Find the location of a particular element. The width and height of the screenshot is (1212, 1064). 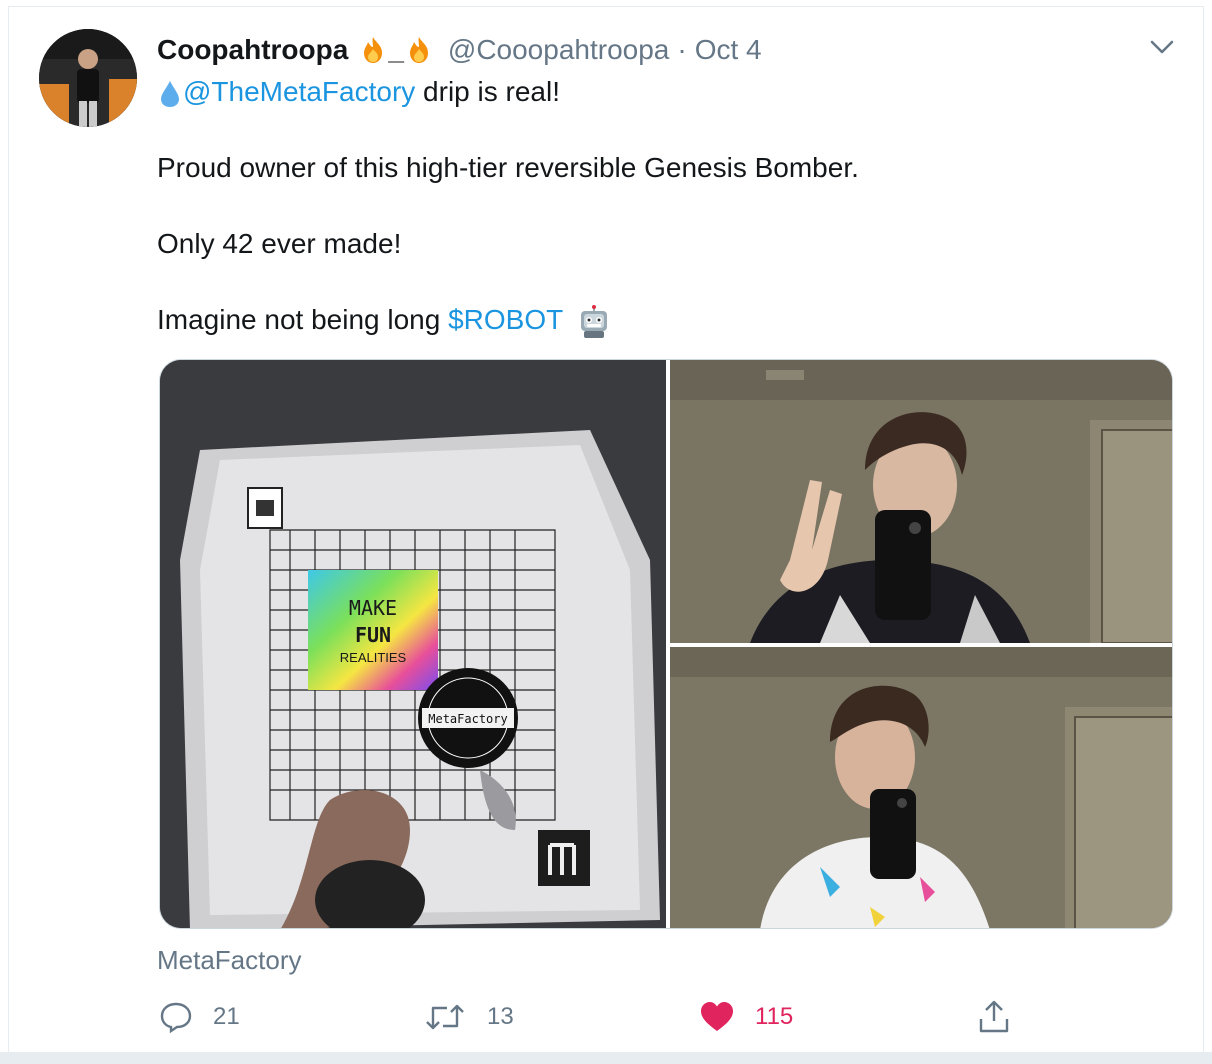

tweet-header: Coopahtroopa _ @Cooopahtroopa · Oct 4 is located at coordinates (459, 50).